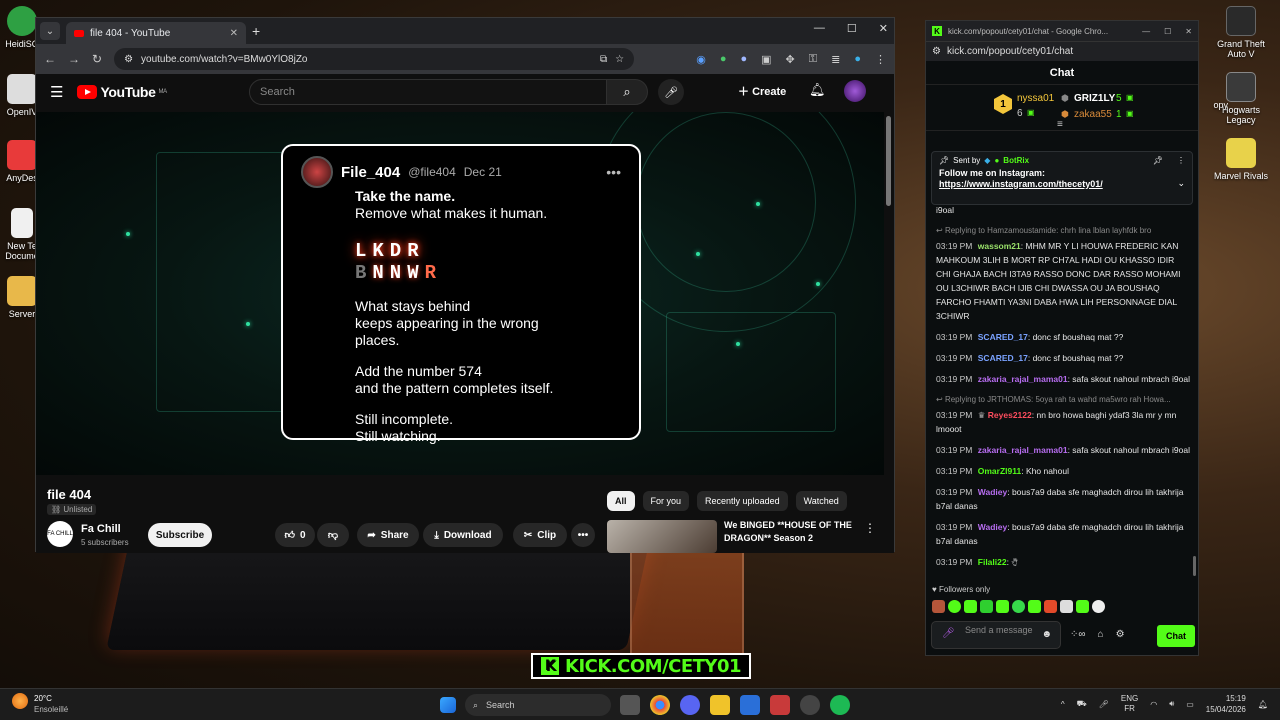  I want to click on recommendation-more-icon: ⋮, so click(870, 528).